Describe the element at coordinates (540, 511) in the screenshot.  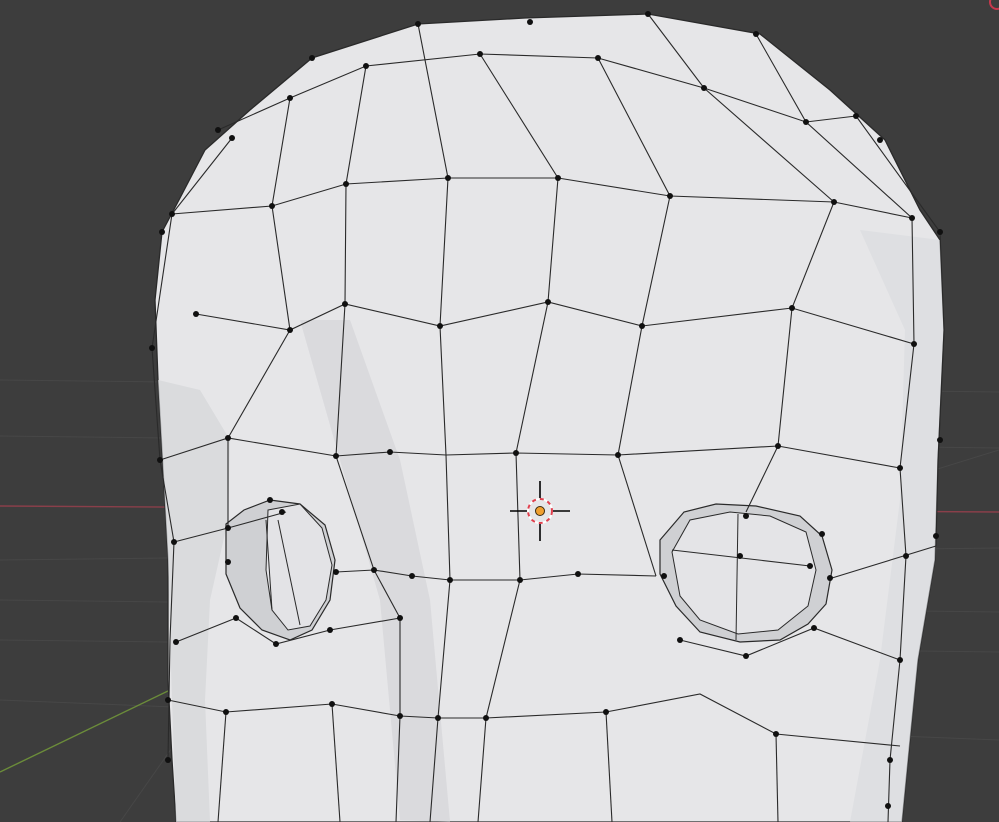
I see `object-origin-icon` at that location.